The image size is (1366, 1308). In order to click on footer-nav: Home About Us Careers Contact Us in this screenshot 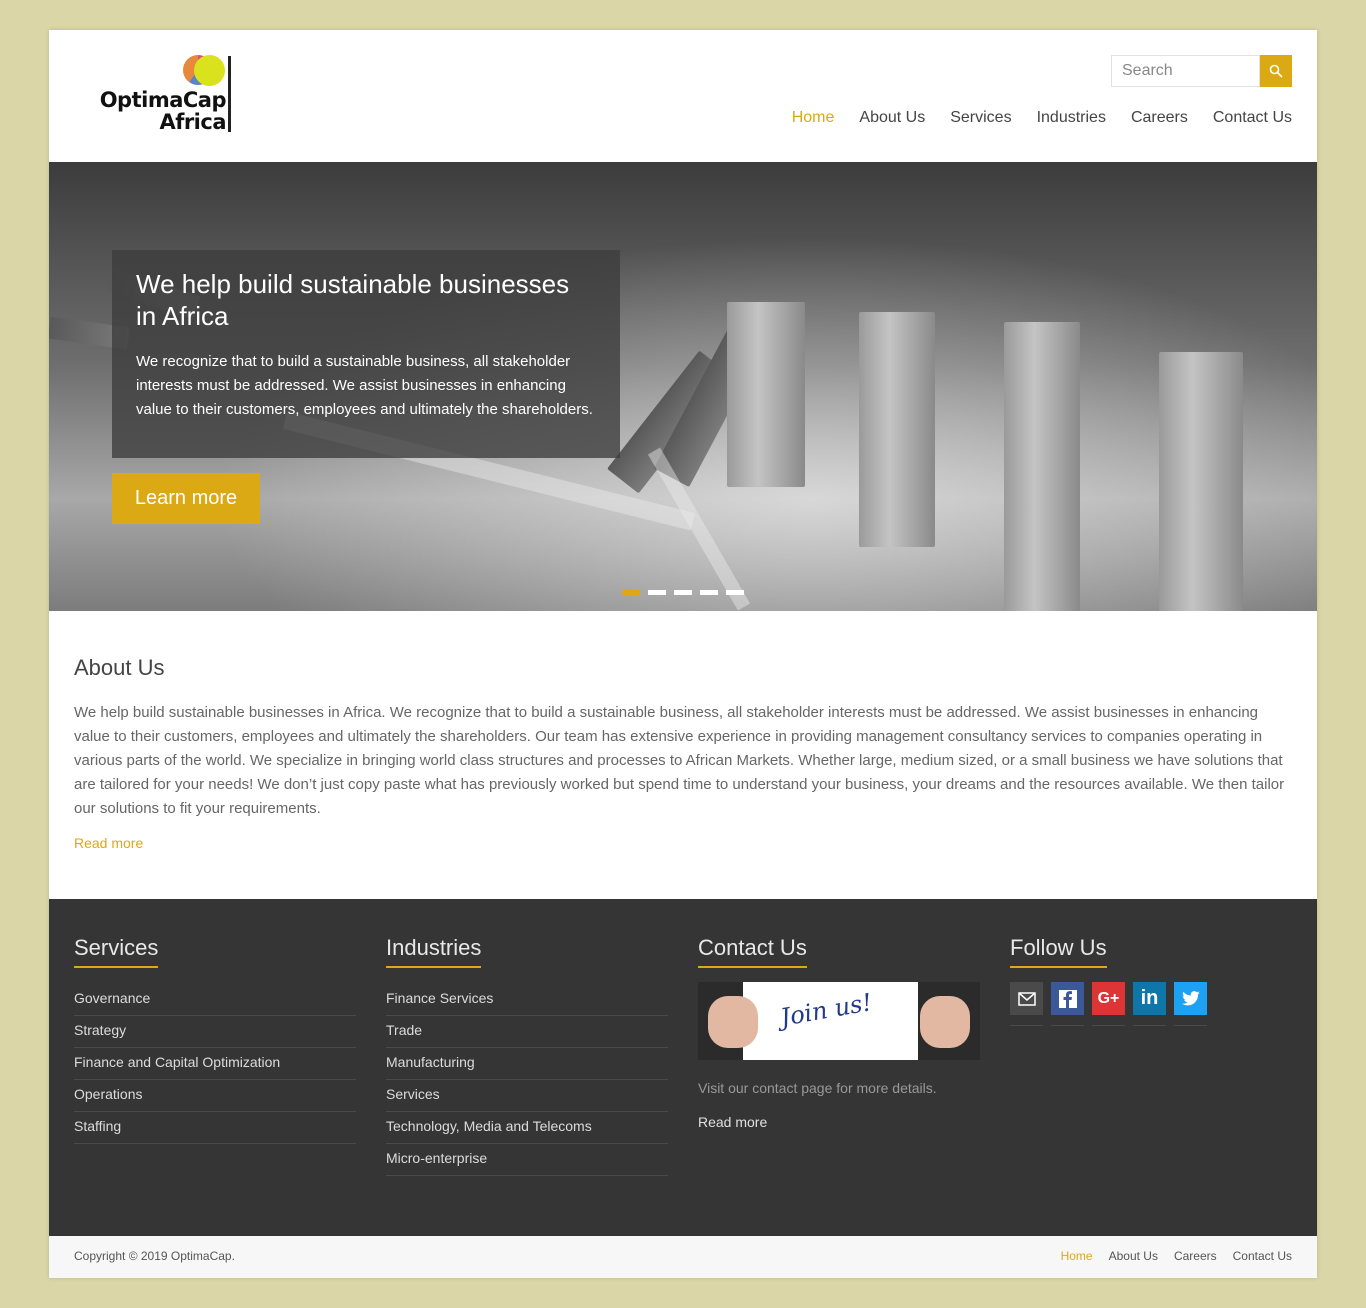, I will do `click(1176, 1256)`.